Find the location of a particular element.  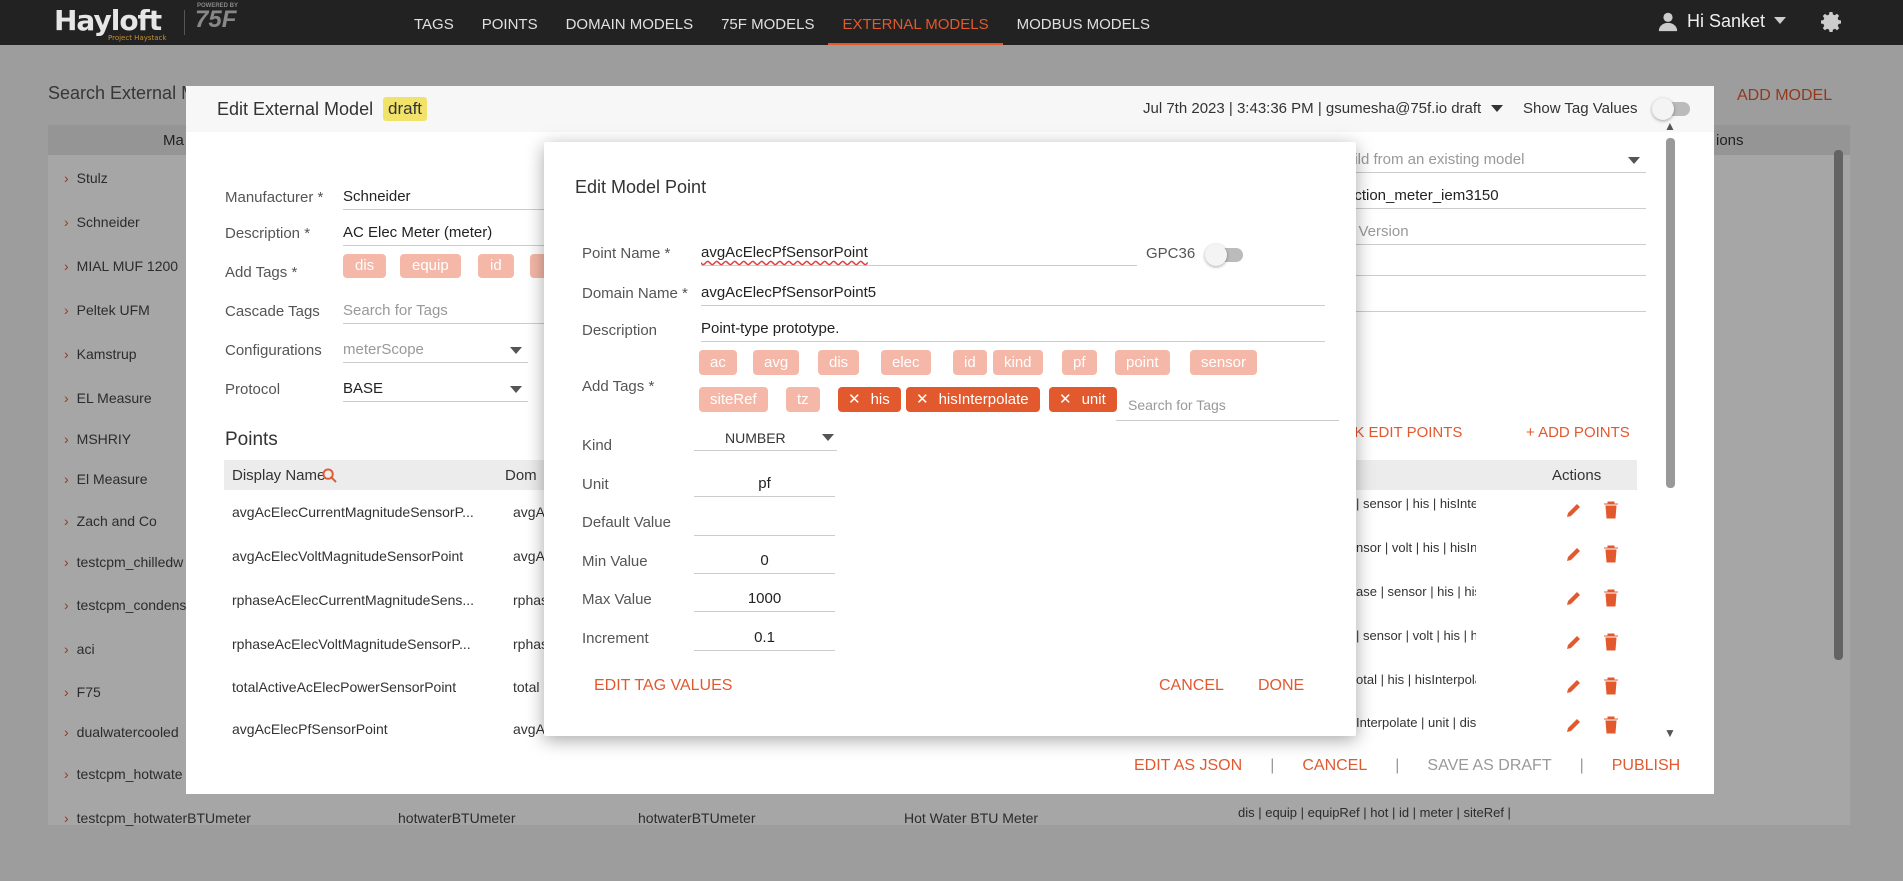

col-actions: Actions is located at coordinates (1577, 475).